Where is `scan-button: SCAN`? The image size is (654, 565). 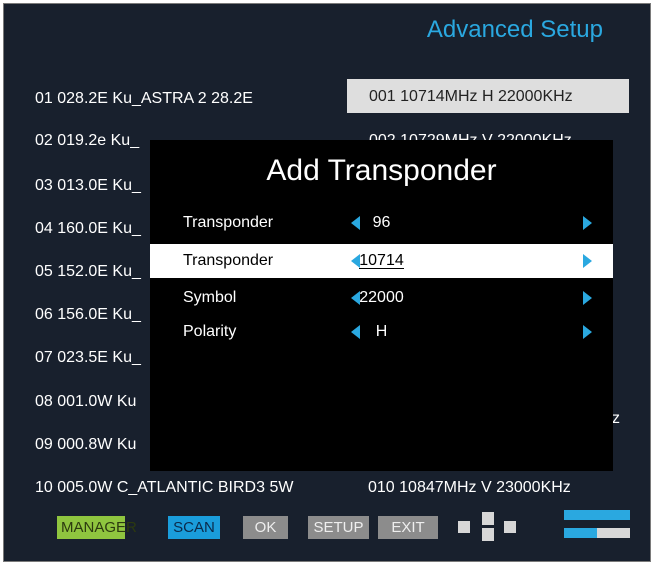
scan-button: SCAN is located at coordinates (194, 527).